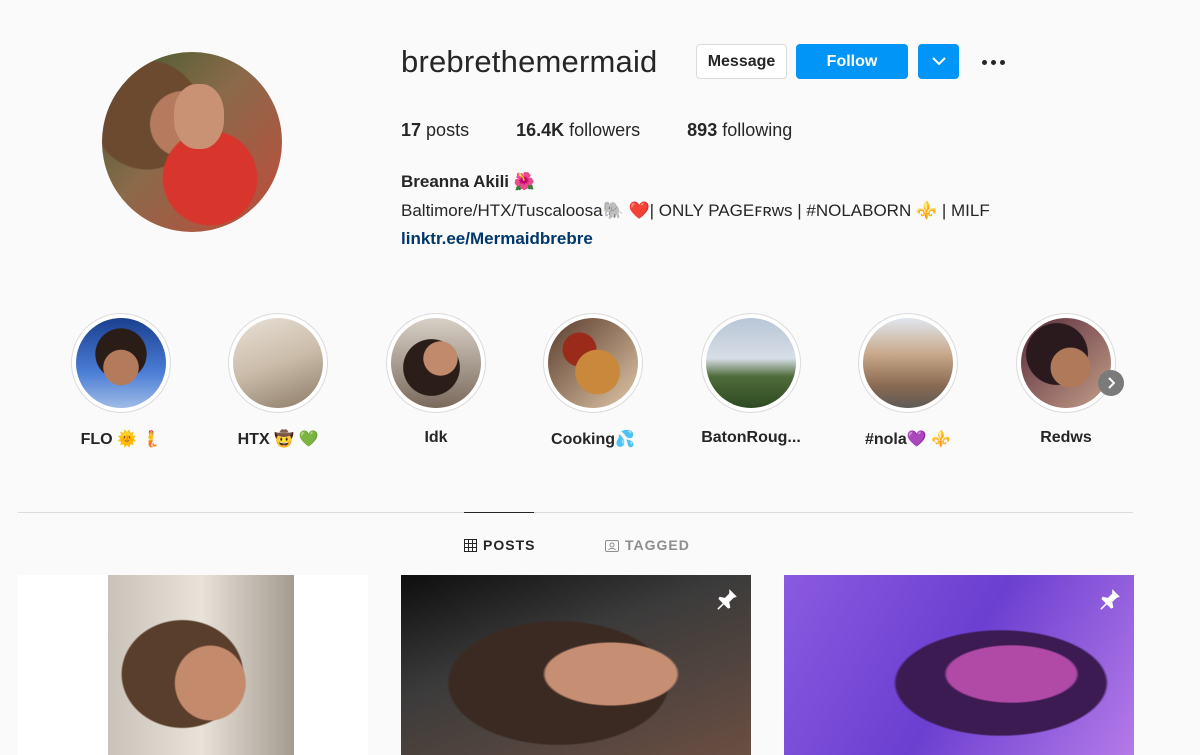 Image resolution: width=1200 pixels, height=755 pixels. I want to click on more-options-icon, so click(984, 62).